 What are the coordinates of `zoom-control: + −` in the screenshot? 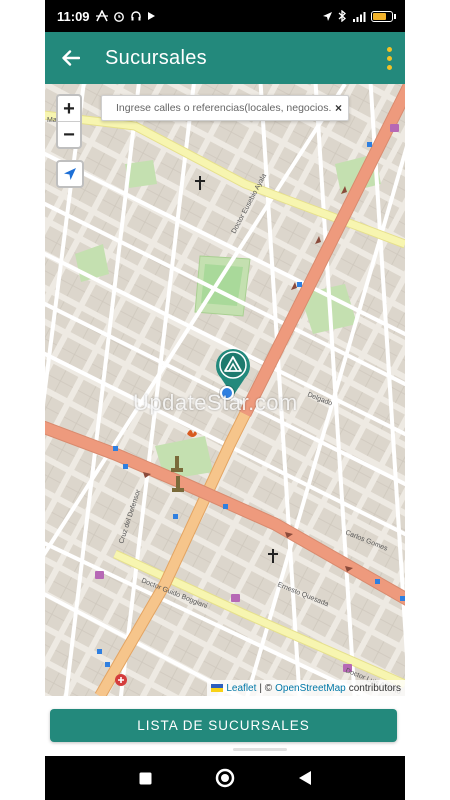 It's located at (69, 121).